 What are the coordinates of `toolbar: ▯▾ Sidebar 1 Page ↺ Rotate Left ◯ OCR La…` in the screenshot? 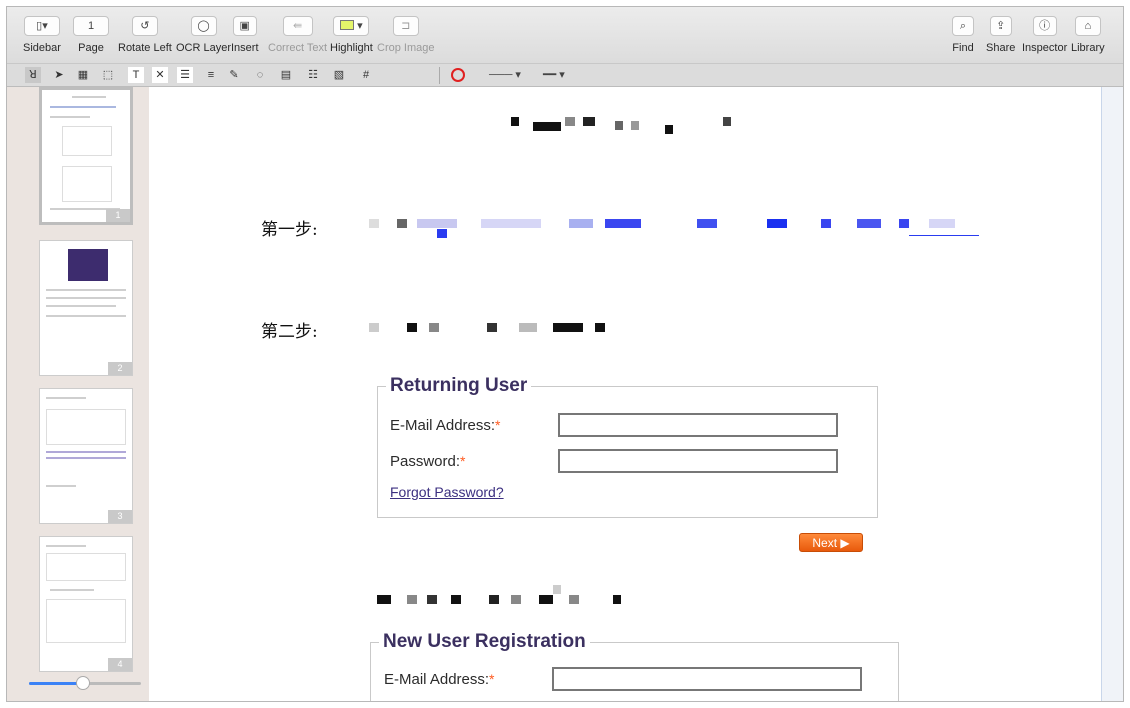 It's located at (565, 35).